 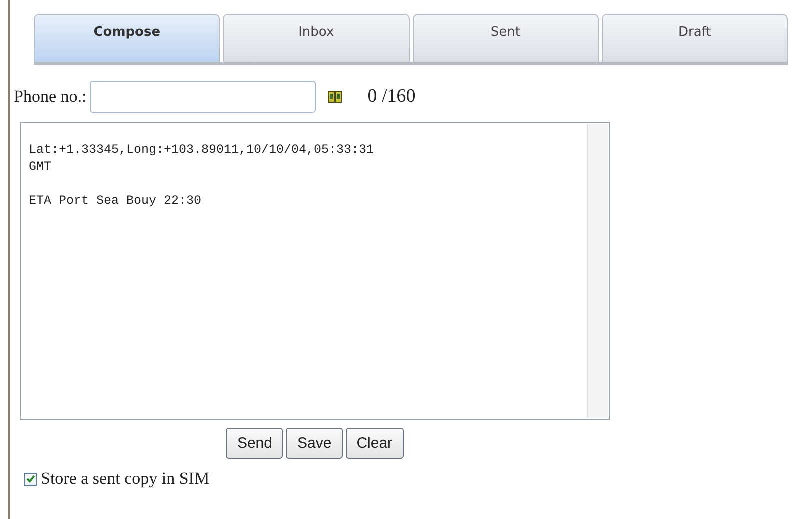 I want to click on action-button: Send, so click(x=255, y=443).